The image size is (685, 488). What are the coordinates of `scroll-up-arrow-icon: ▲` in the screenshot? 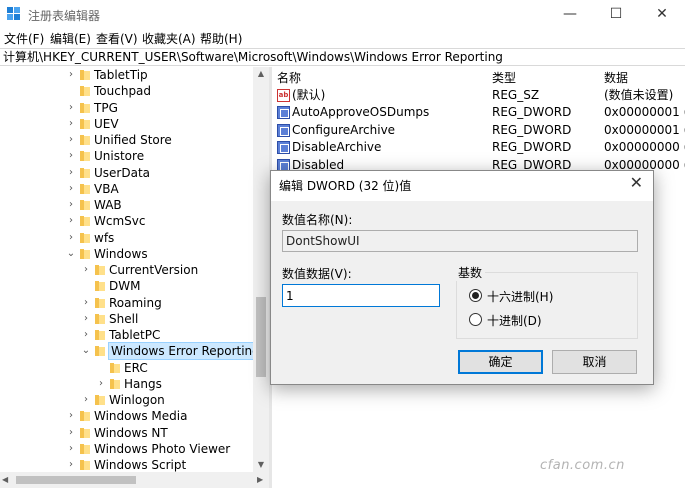 It's located at (261, 74).